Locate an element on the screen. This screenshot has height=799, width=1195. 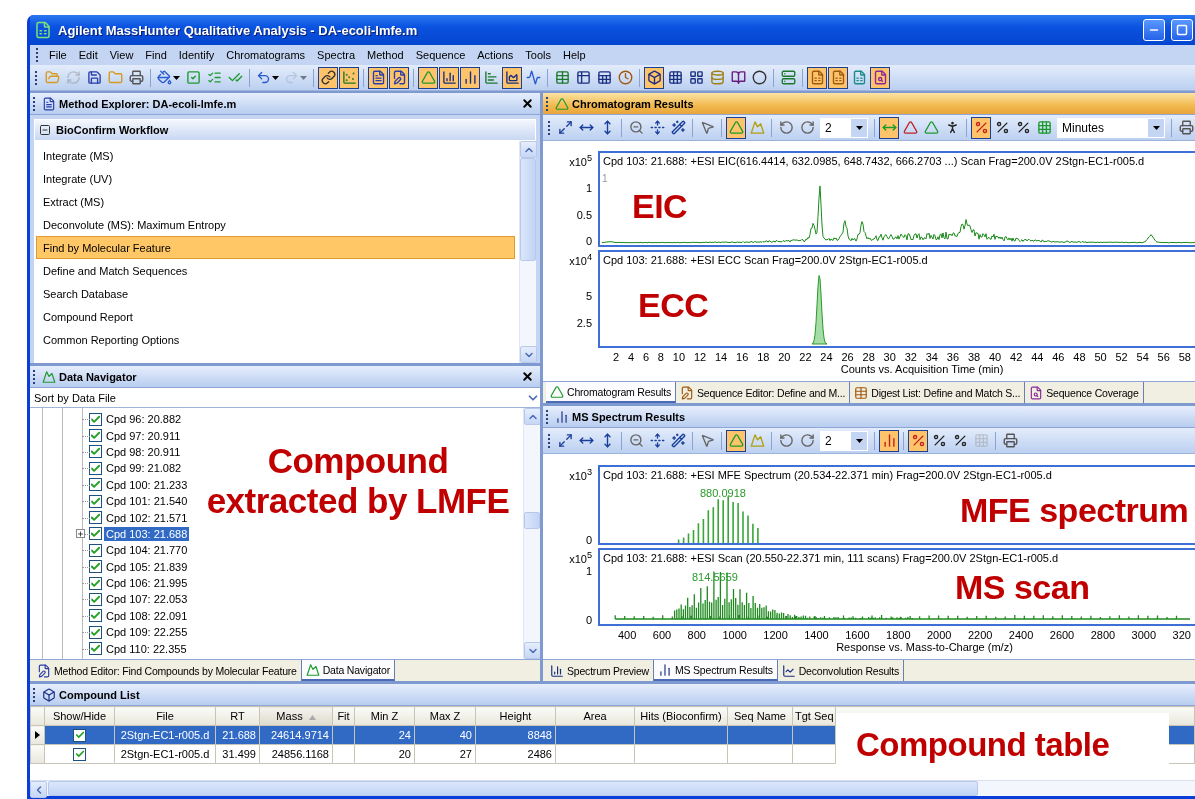
axis-tick-label: 50 is located at coordinates (1100, 357).